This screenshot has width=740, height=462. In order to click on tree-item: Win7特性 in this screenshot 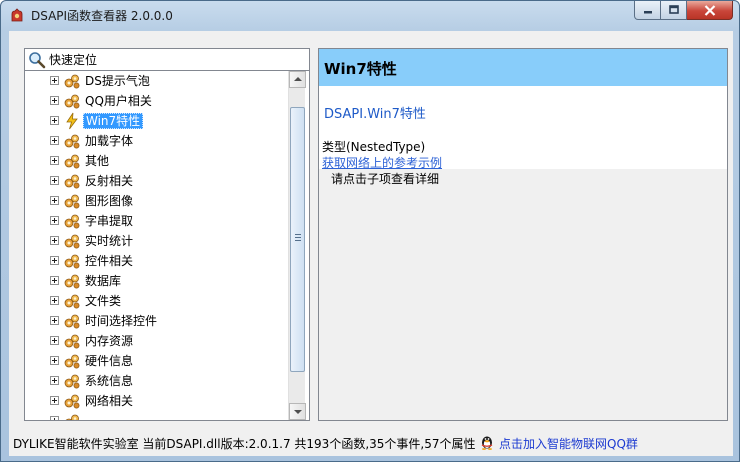, I will do `click(156, 121)`.